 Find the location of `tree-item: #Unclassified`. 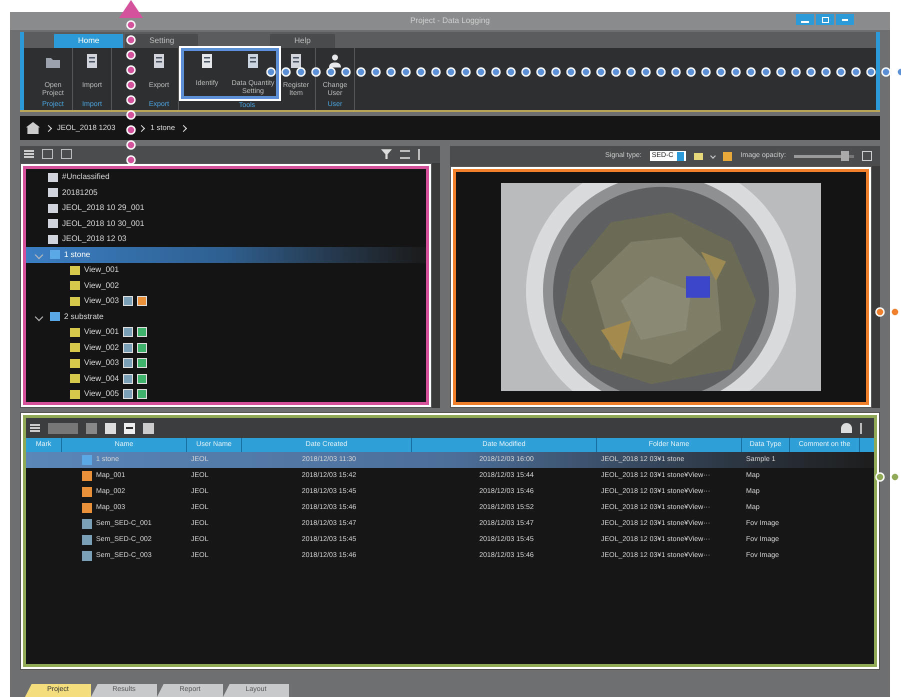

tree-item: #Unclassified is located at coordinates (226, 177).